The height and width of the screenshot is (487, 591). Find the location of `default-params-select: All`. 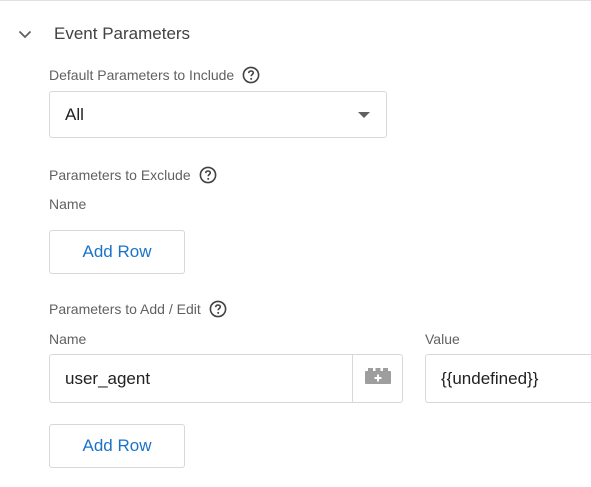

default-params-select: All is located at coordinates (218, 114).